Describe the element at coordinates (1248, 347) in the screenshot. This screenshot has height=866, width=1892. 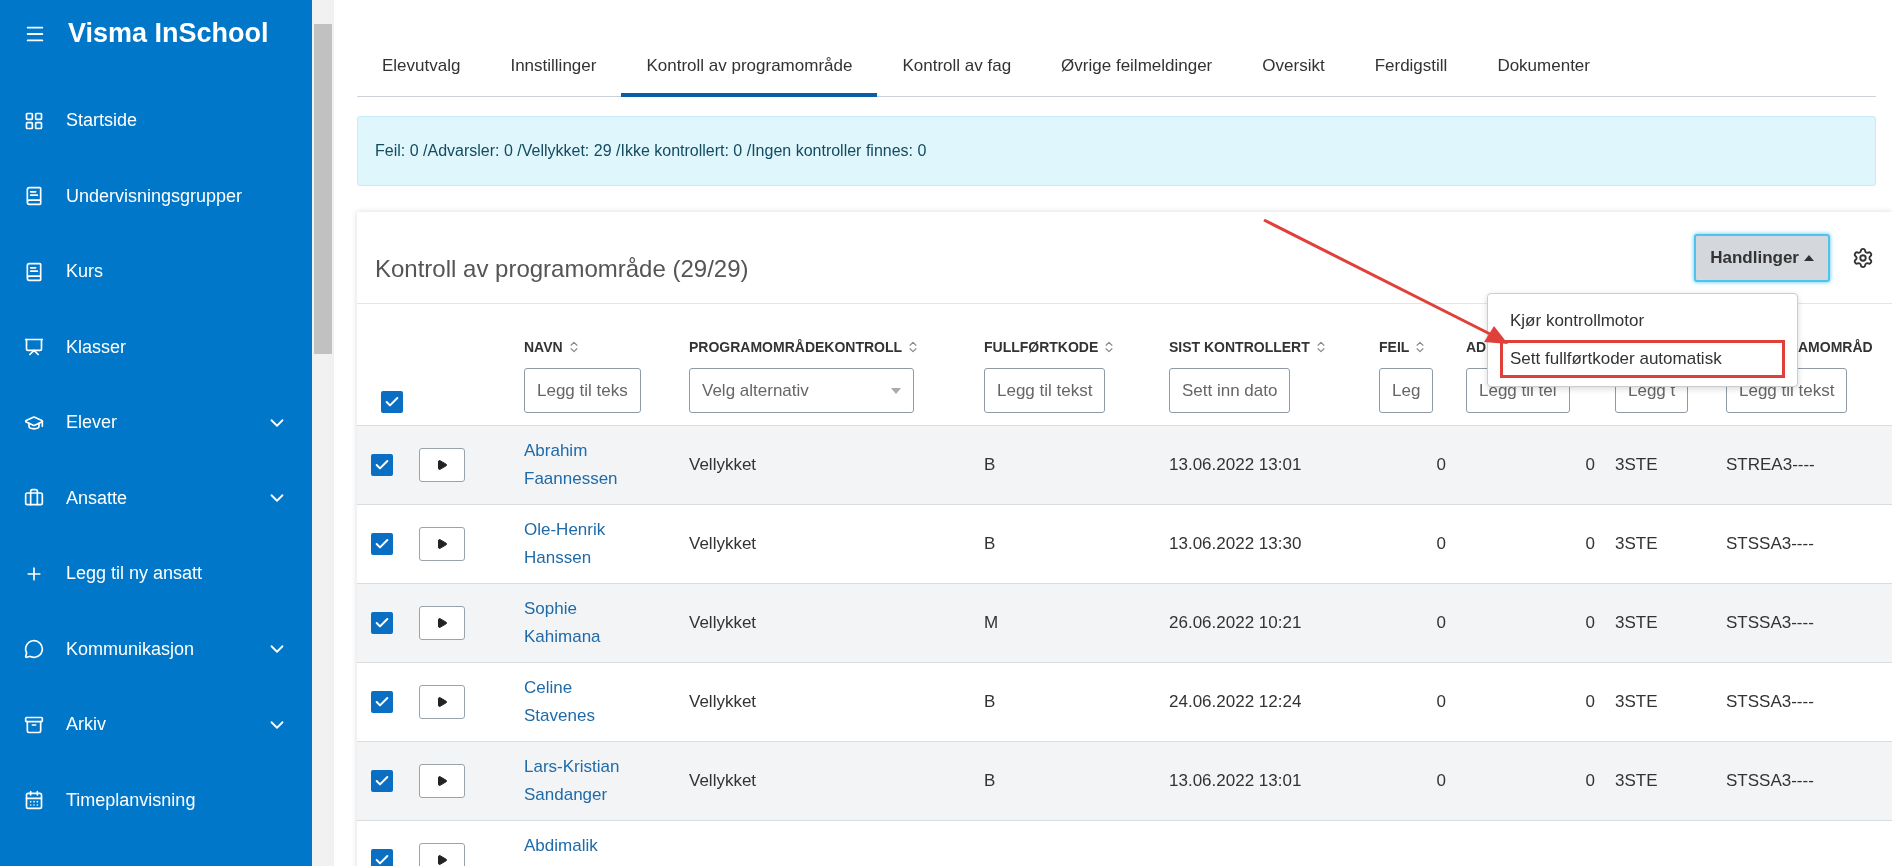
I see `column-header: SIST KONTROLLERT` at that location.